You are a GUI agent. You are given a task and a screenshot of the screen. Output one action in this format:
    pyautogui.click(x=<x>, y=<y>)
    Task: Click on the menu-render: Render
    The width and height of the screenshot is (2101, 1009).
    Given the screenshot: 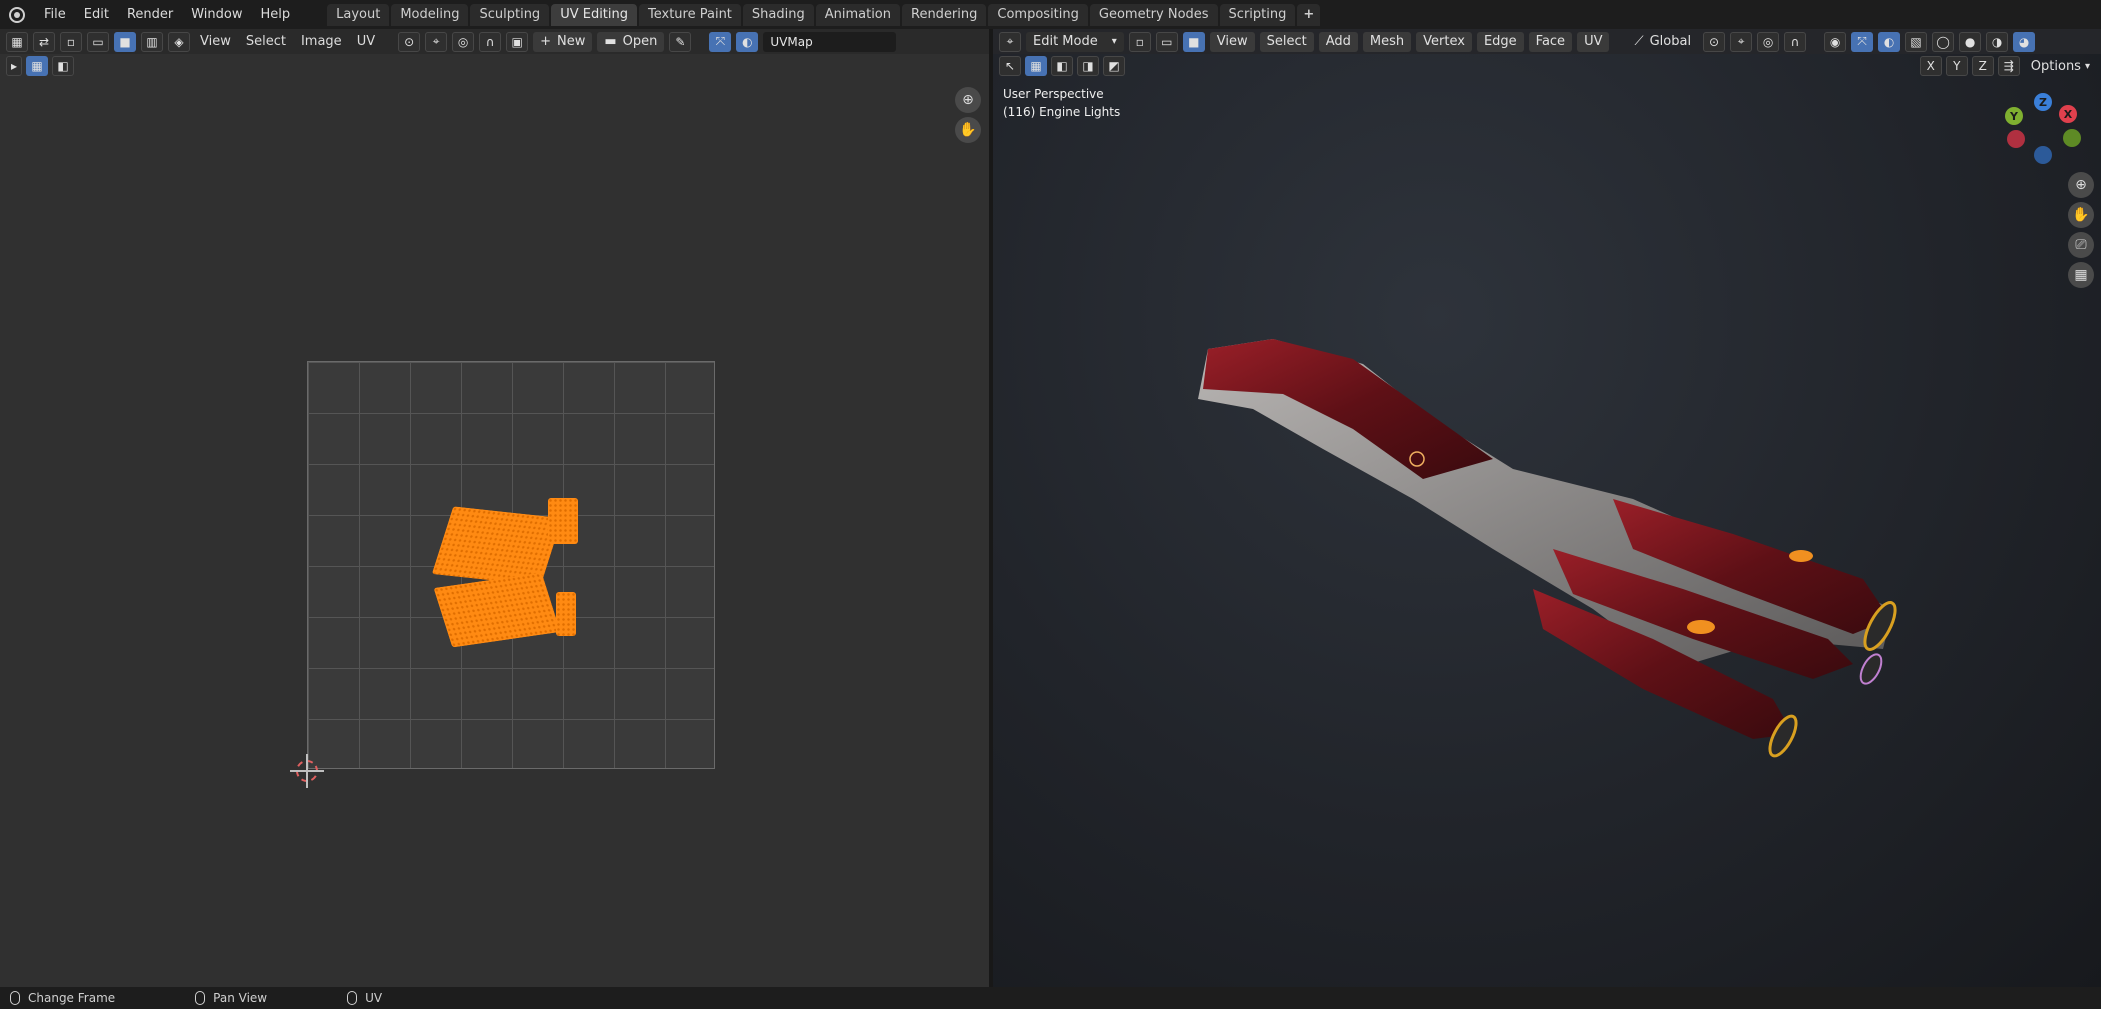 What is the action you would take?
    pyautogui.click(x=150, y=14)
    